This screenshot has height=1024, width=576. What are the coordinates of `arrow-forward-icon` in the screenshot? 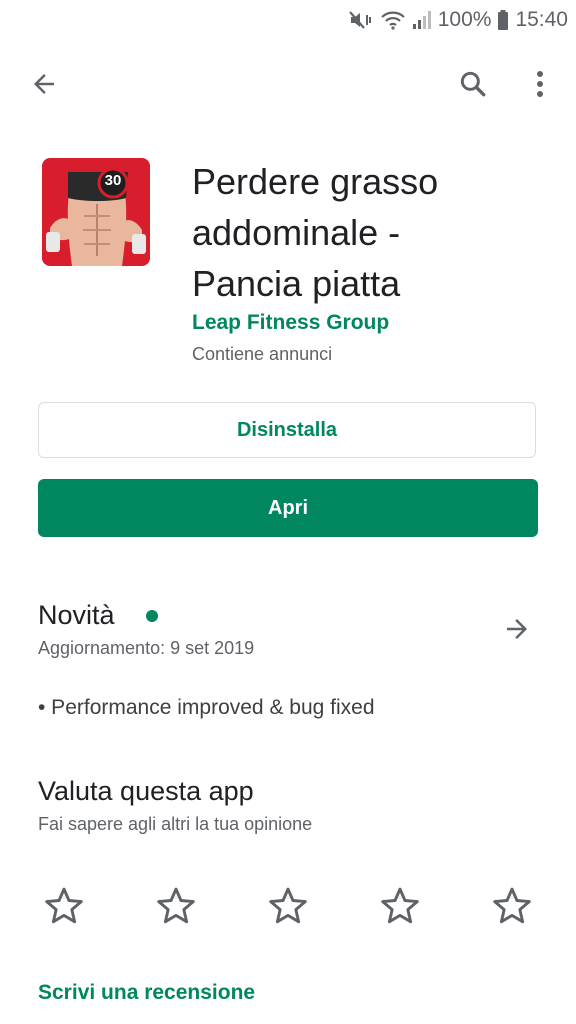 It's located at (517, 629).